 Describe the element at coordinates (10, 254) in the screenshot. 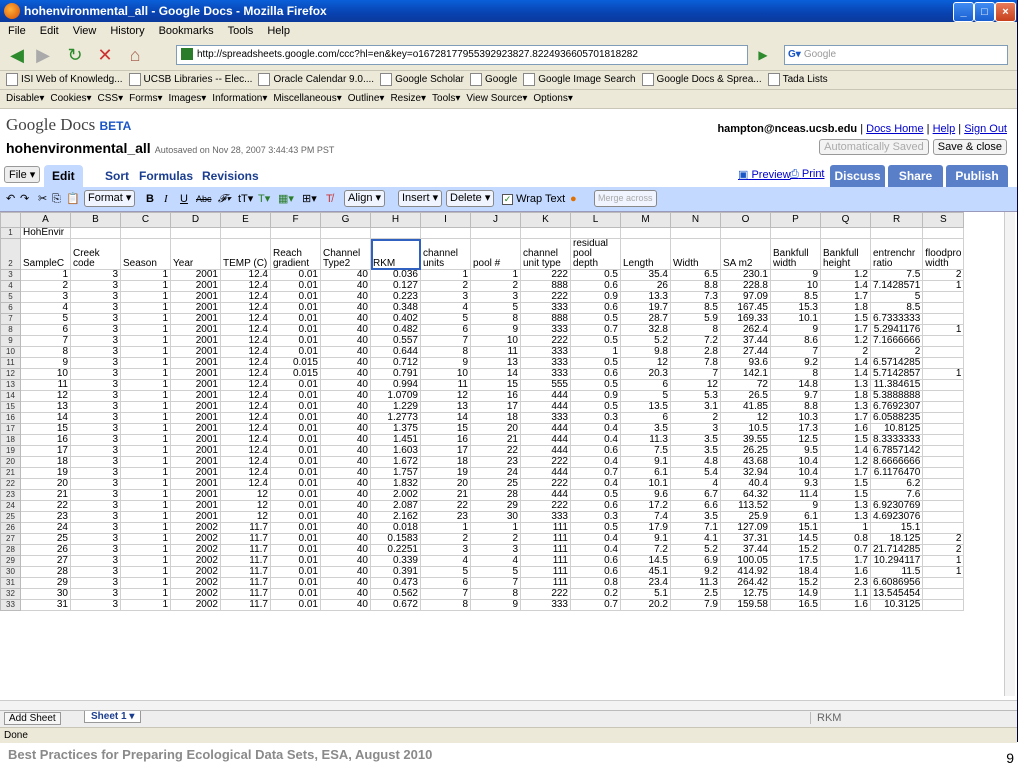

I see `row-header: 2` at that location.